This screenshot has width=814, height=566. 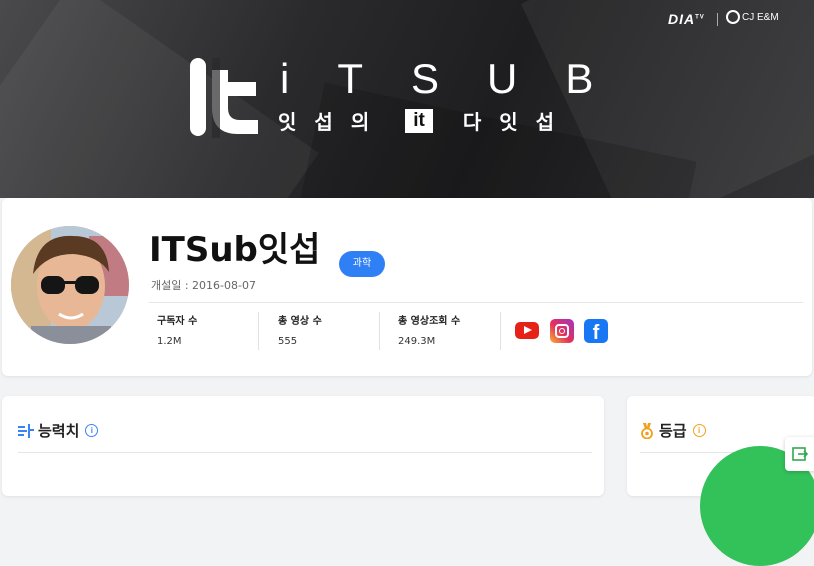 I want to click on grade-title: 등급 i, so click(x=673, y=430).